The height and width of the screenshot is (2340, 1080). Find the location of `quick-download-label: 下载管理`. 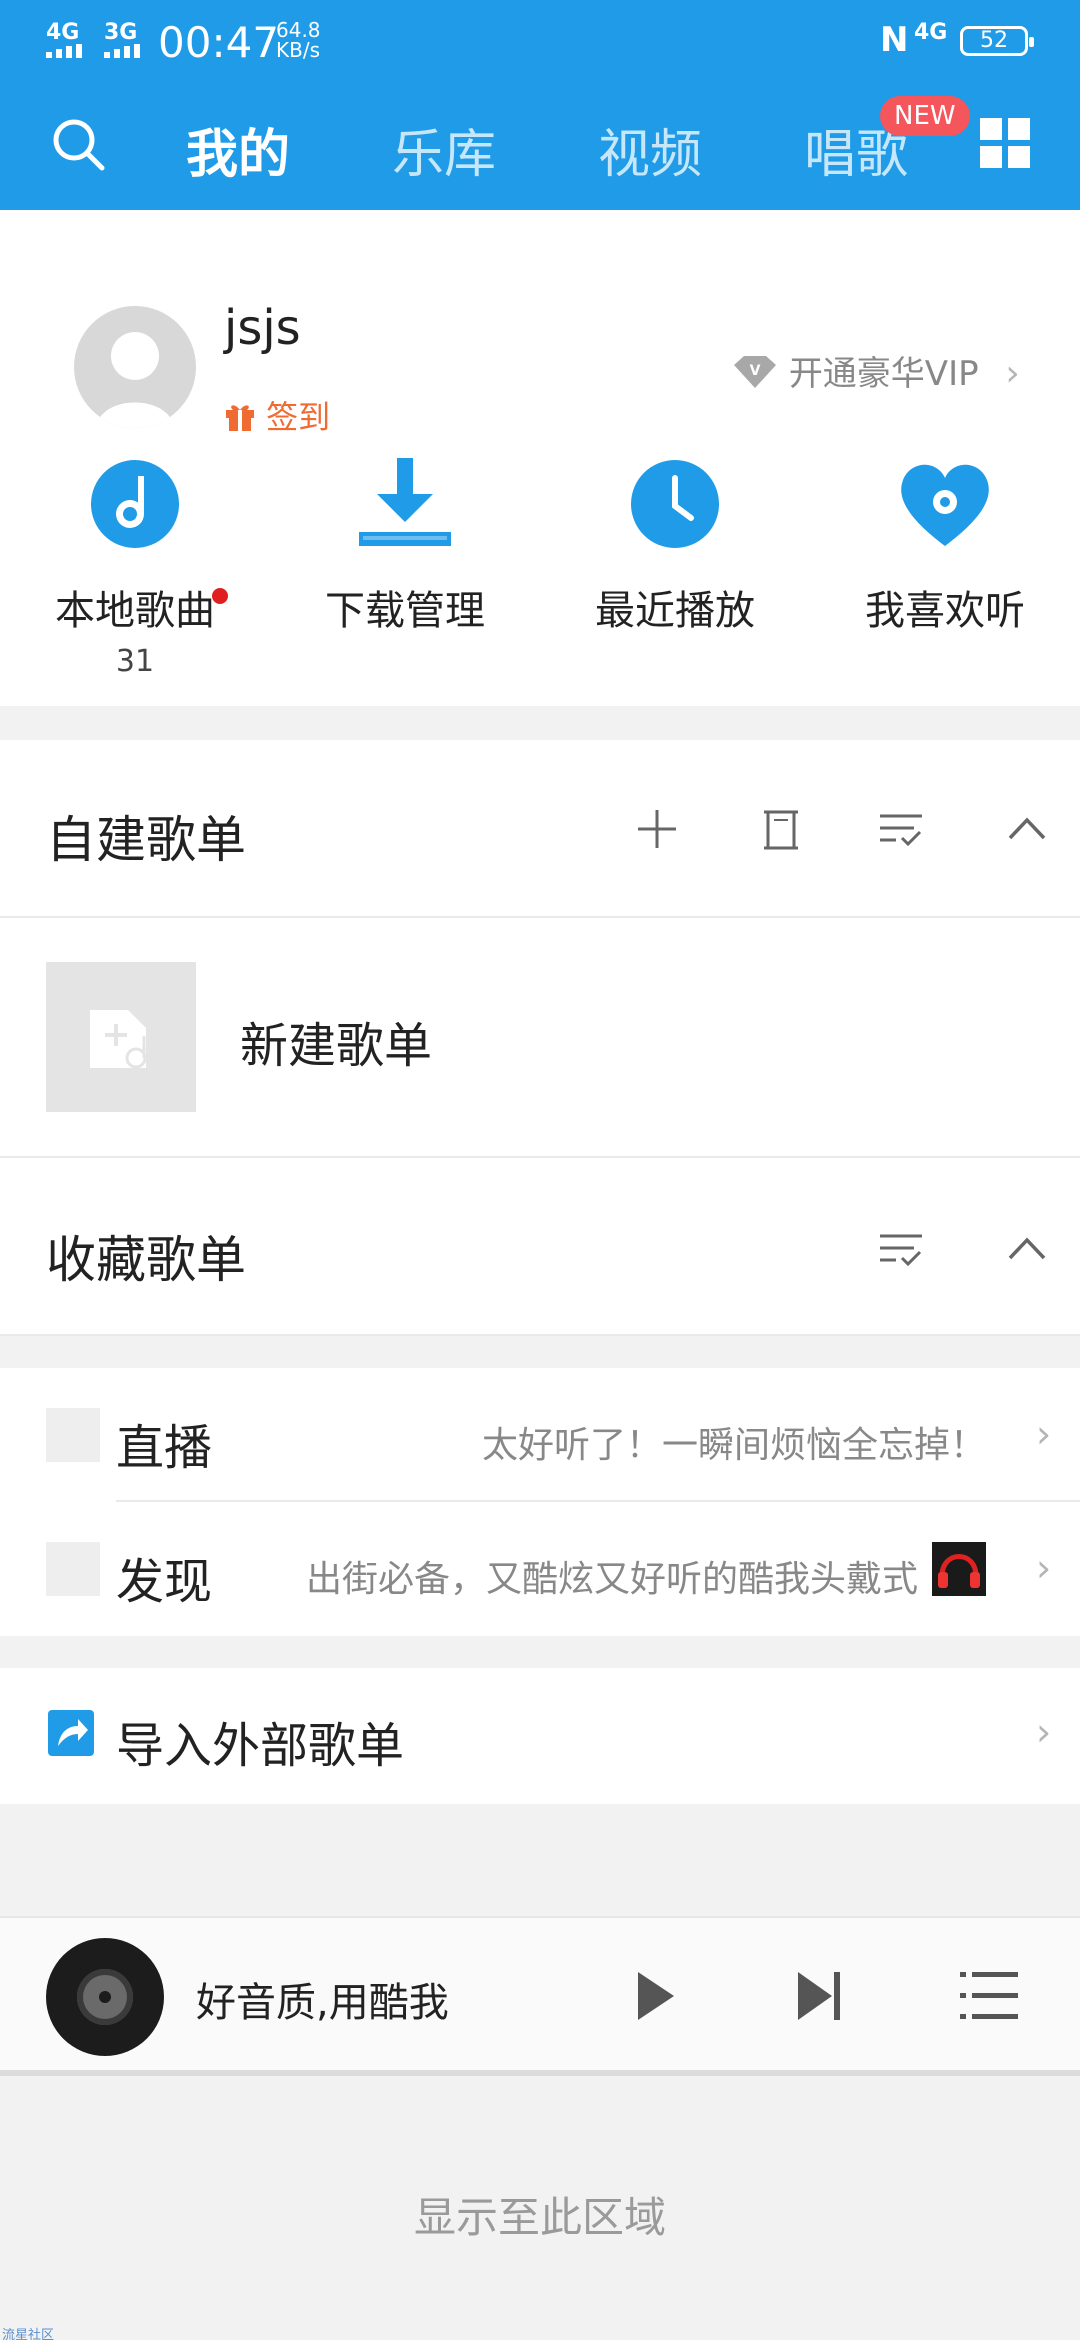

quick-download-label: 下载管理 is located at coordinates (405, 611).